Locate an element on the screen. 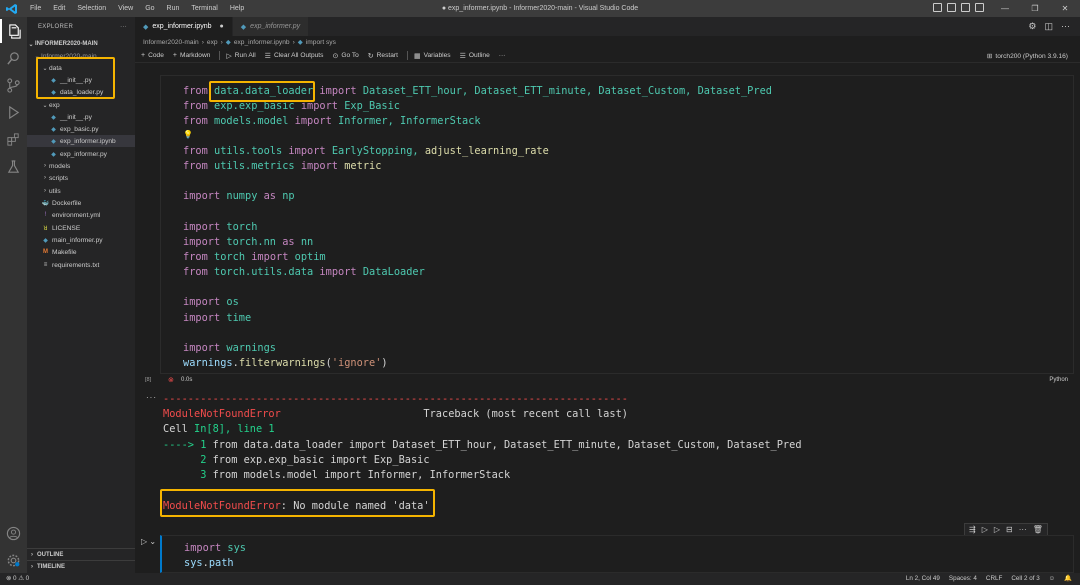  add-code-cell-button: + Code is located at coordinates (152, 55).